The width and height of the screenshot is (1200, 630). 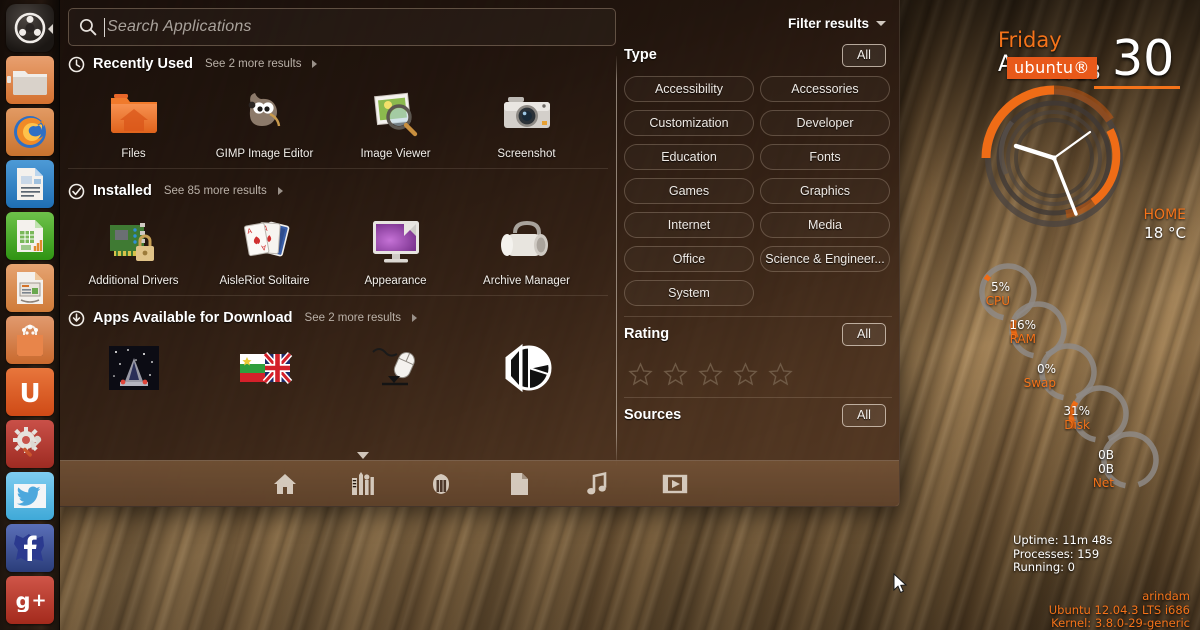 I want to click on filter-section-header: Sources All, so click(x=758, y=415).